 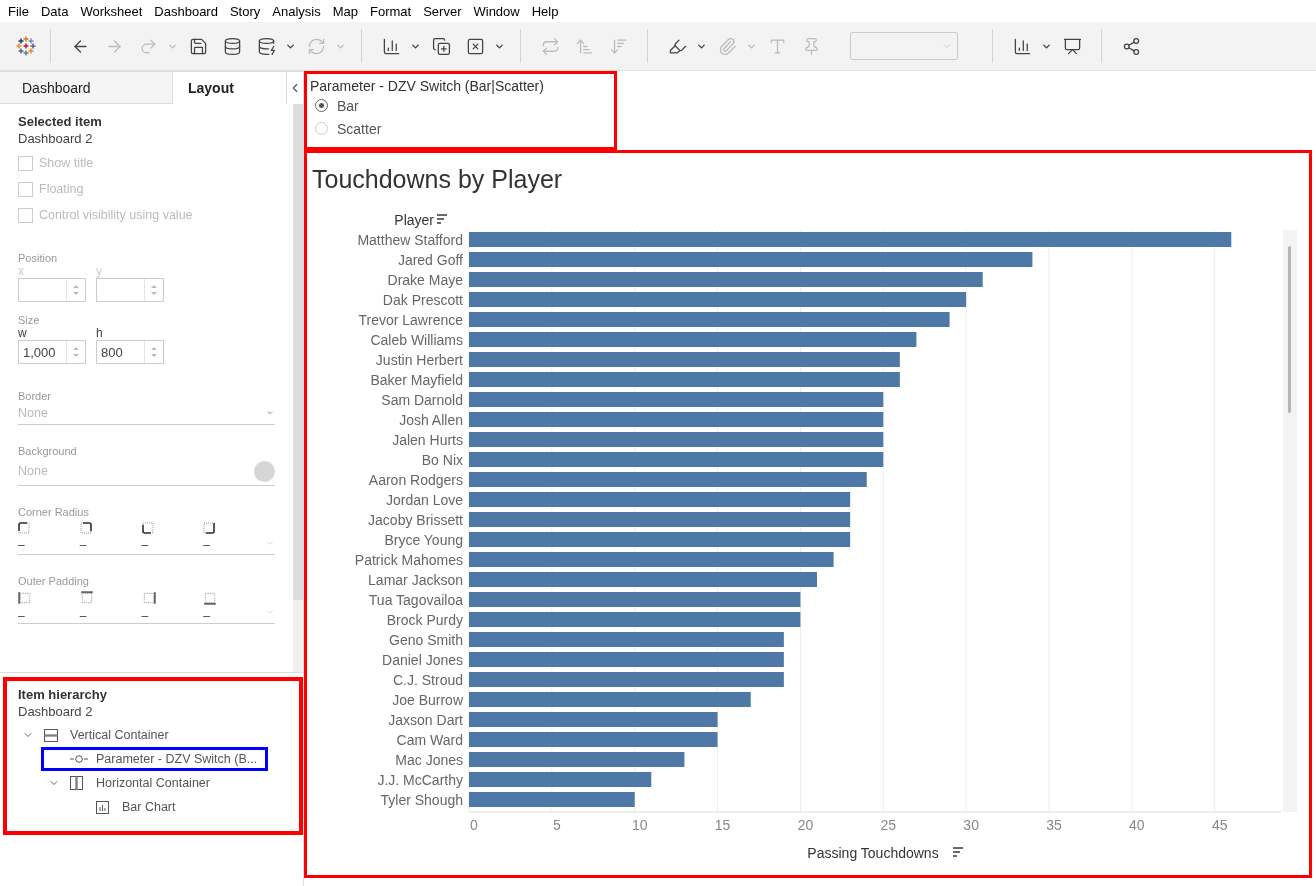 What do you see at coordinates (424, 500) in the screenshot?
I see `category-label: Jordan Love` at bounding box center [424, 500].